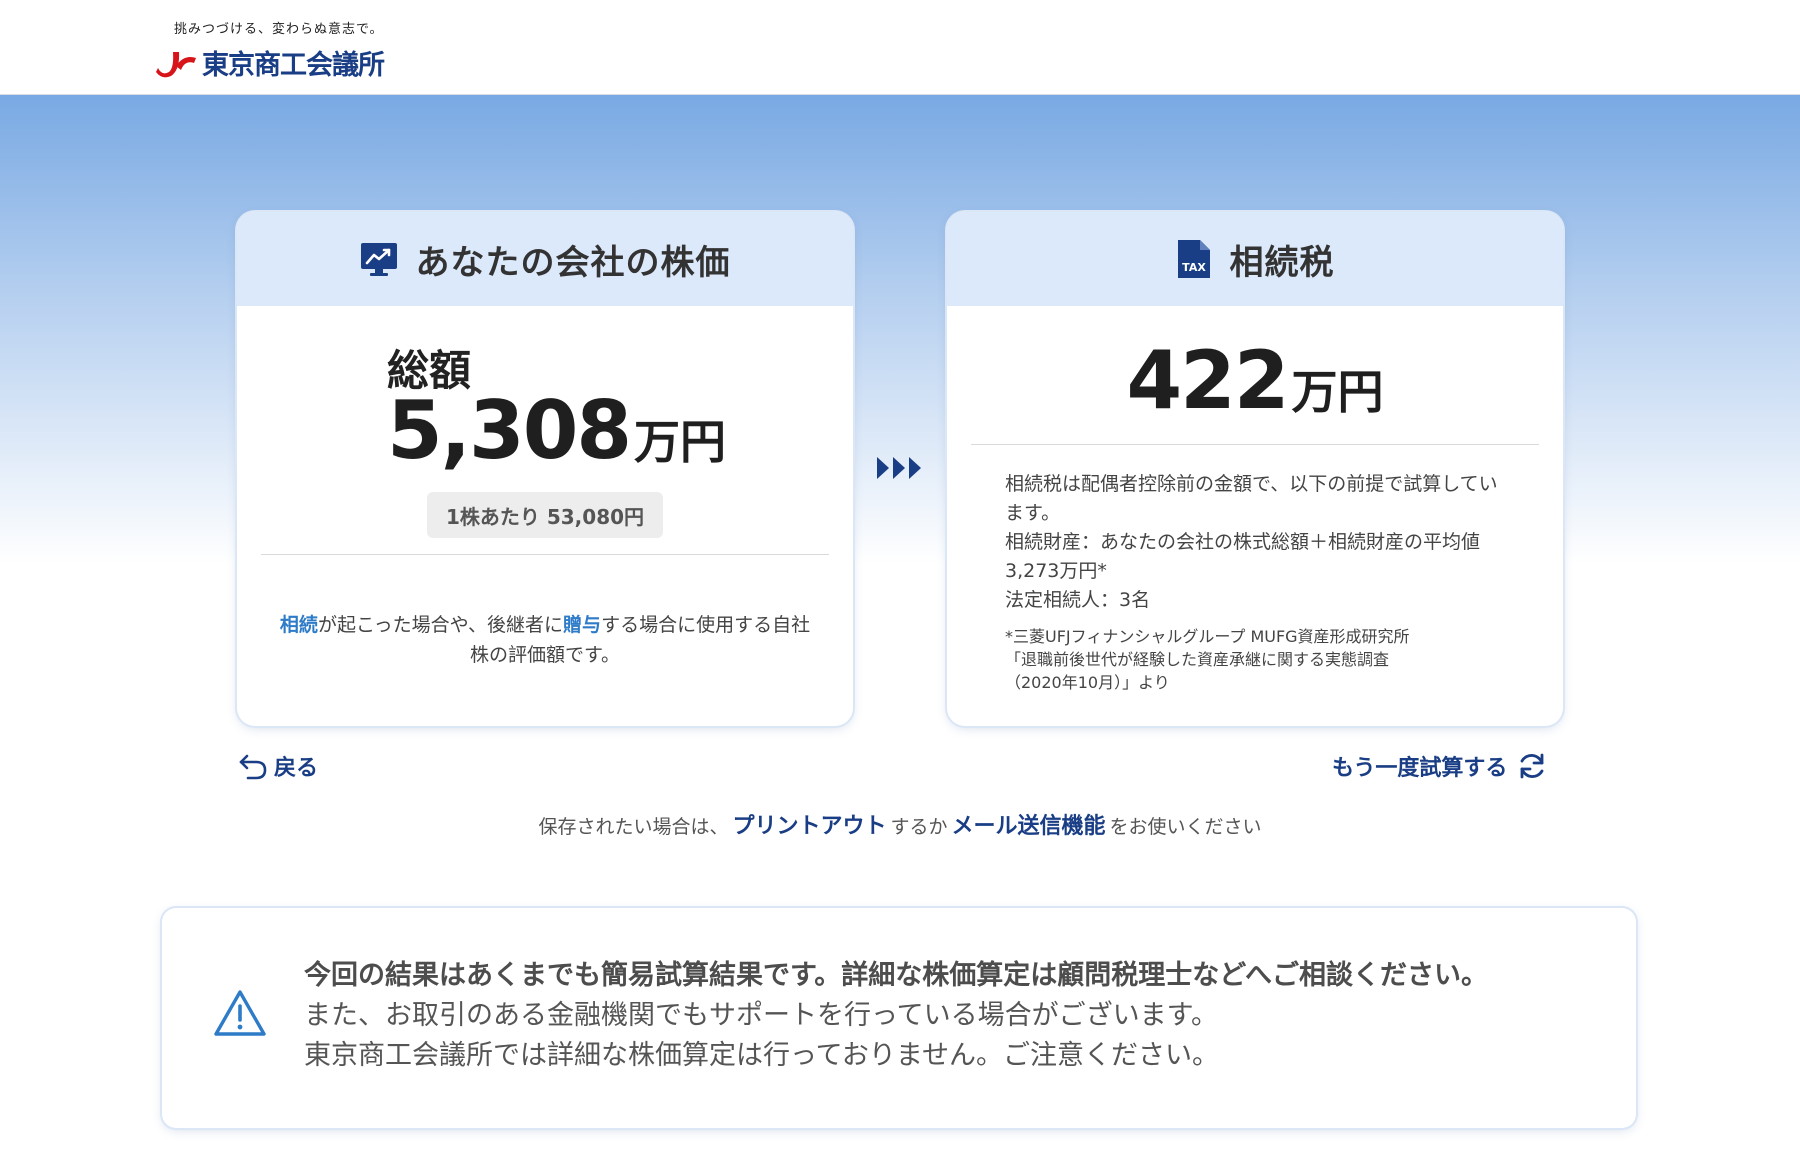 This screenshot has height=1150, width=1800. I want to click on printout-link: プリントアウト, so click(809, 826).